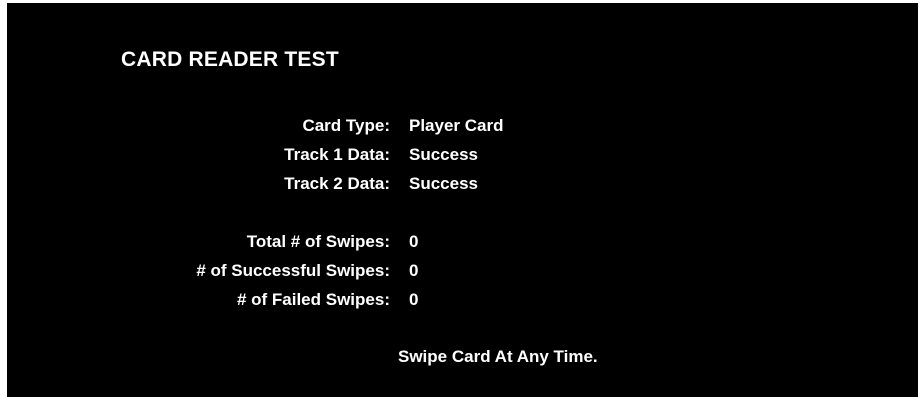 The height and width of the screenshot is (397, 924). What do you see at coordinates (456, 125) in the screenshot?
I see `card-type-value: Player Card` at bounding box center [456, 125].